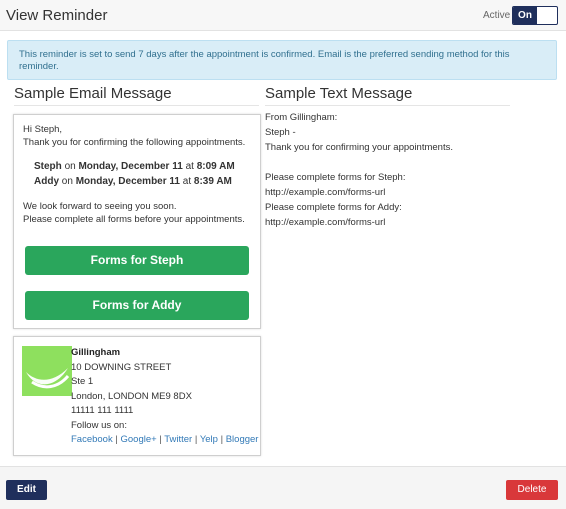 This screenshot has height=509, width=566. I want to click on business-city: London, LONDON ME9 8DX, so click(131, 396).